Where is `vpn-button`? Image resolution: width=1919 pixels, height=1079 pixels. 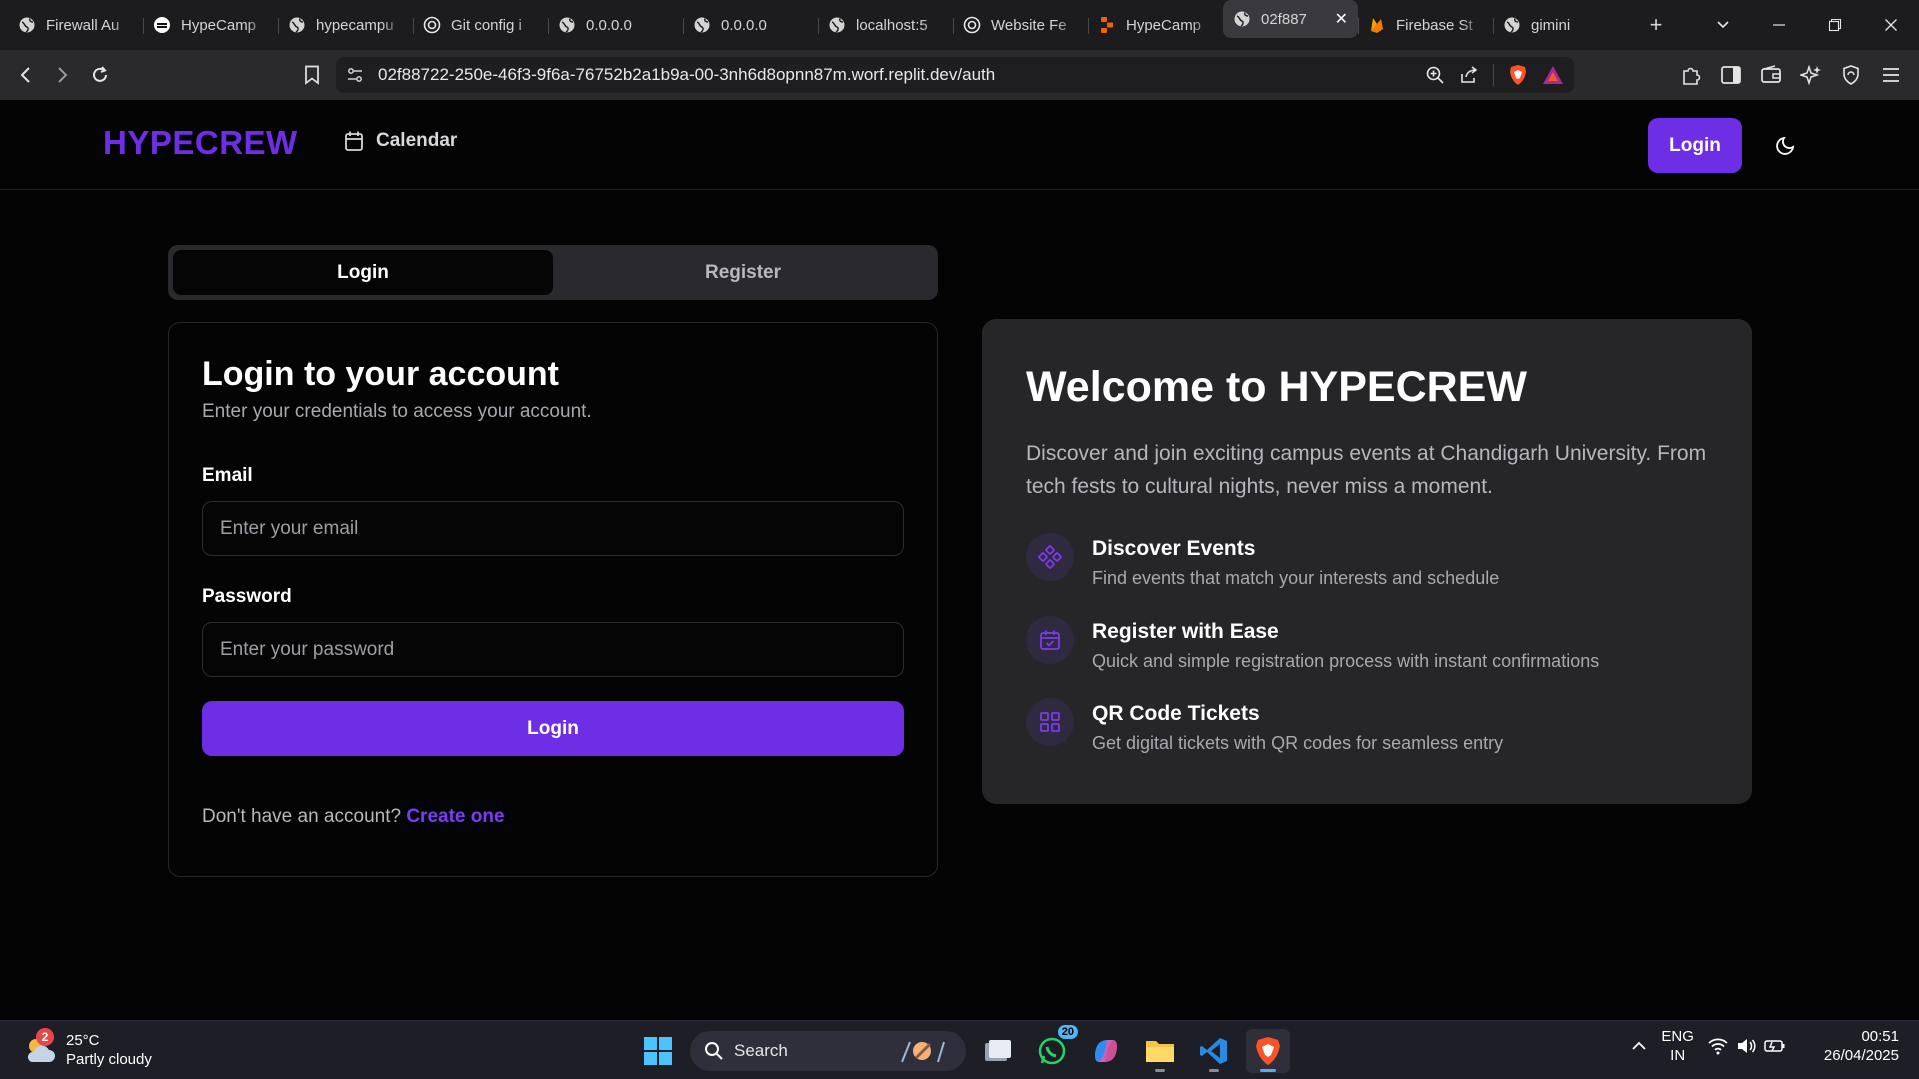
vpn-button is located at coordinates (1851, 75).